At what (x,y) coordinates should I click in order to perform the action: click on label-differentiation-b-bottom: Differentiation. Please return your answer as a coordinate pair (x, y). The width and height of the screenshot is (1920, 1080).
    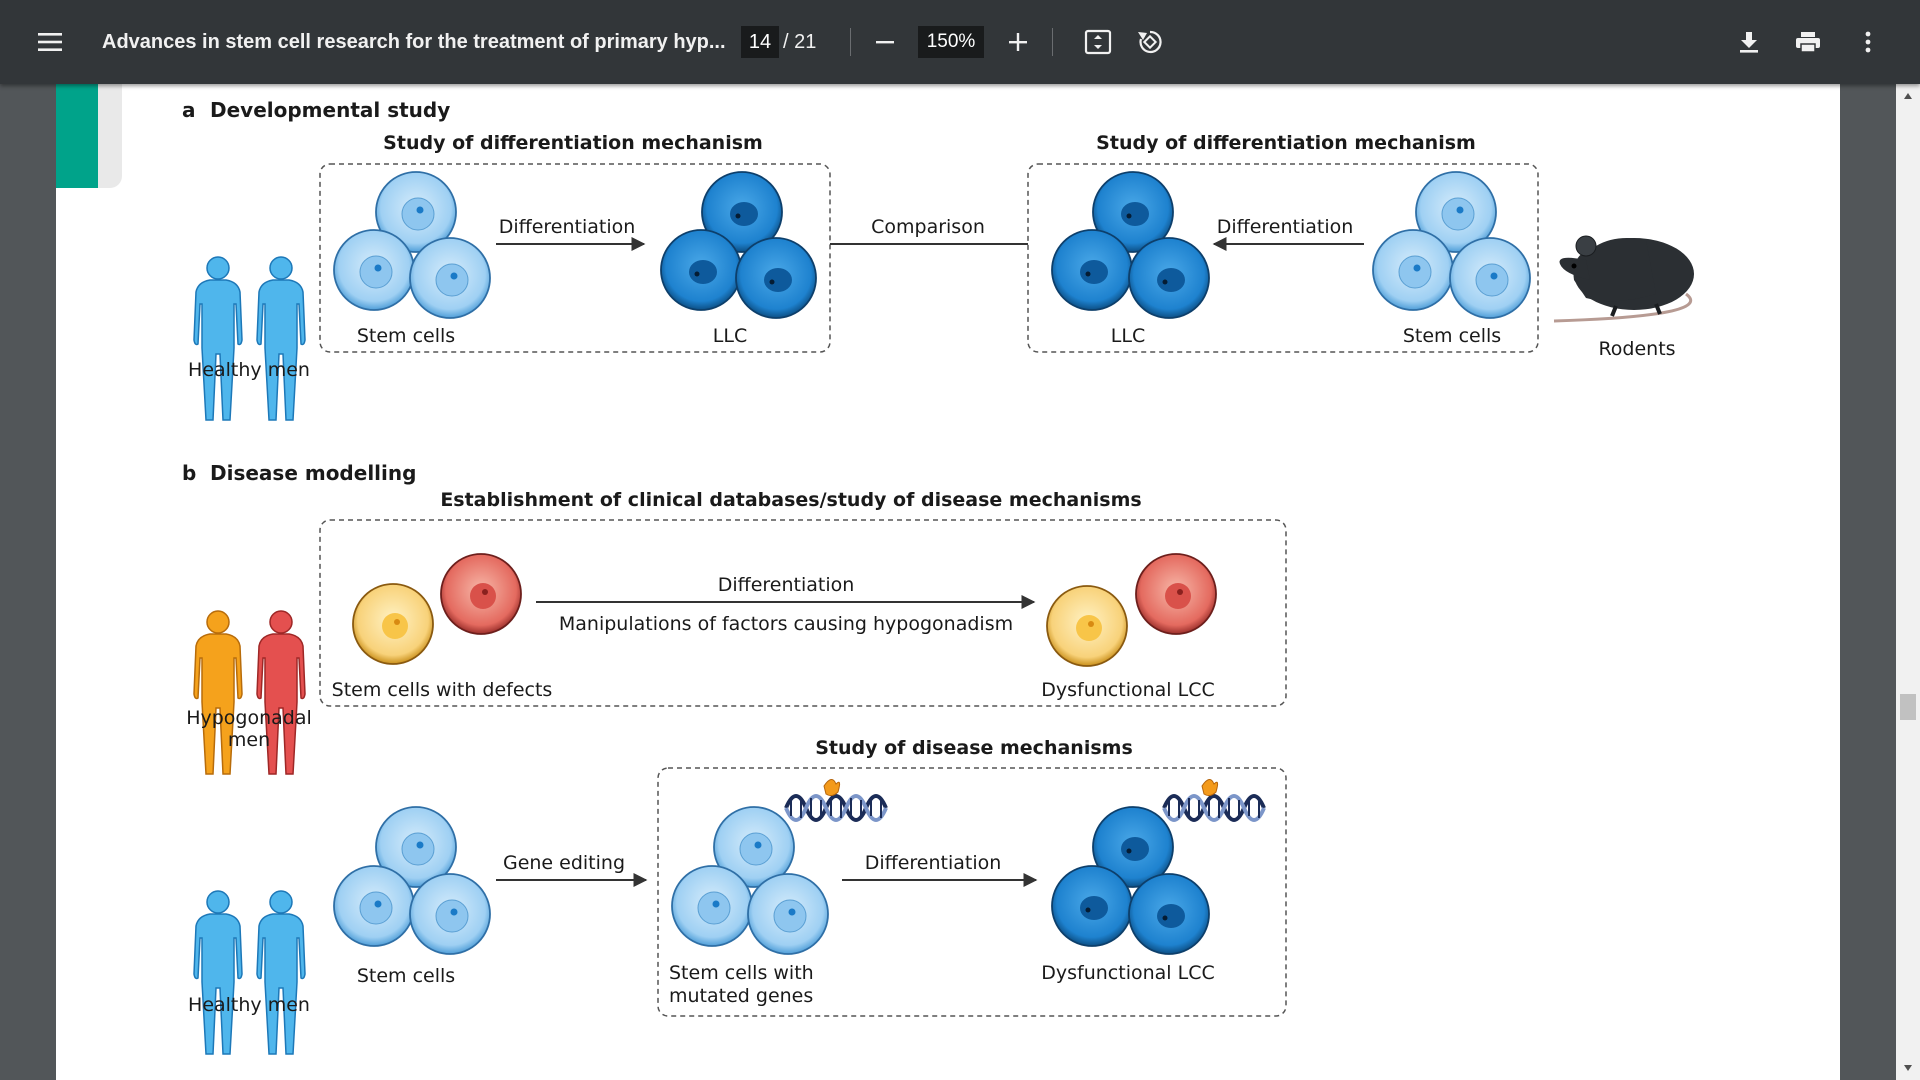
    Looking at the image, I should click on (933, 863).